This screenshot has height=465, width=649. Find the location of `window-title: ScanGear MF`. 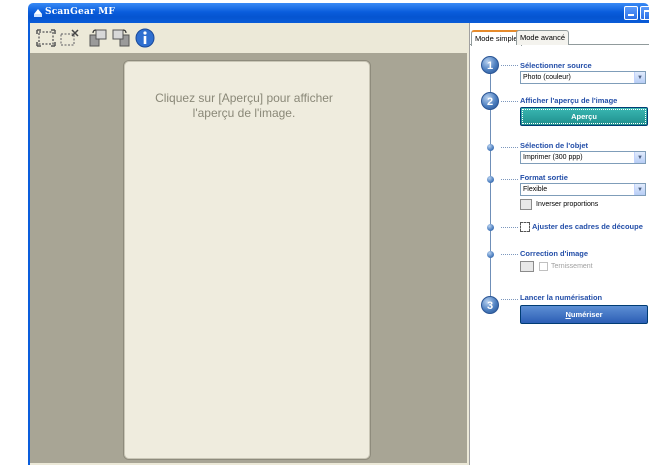

window-title: ScanGear MF is located at coordinates (80, 12).